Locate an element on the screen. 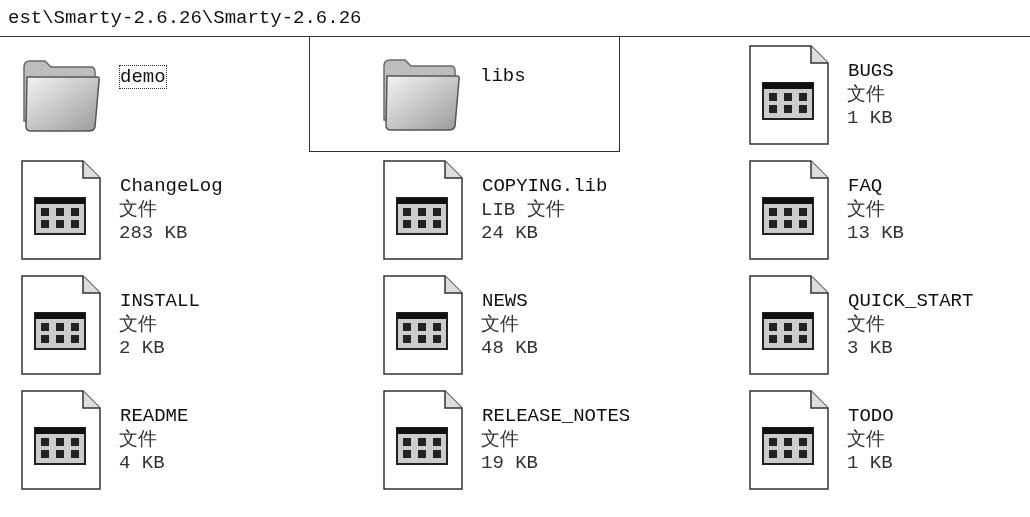  folder-name: demo is located at coordinates (143, 76).